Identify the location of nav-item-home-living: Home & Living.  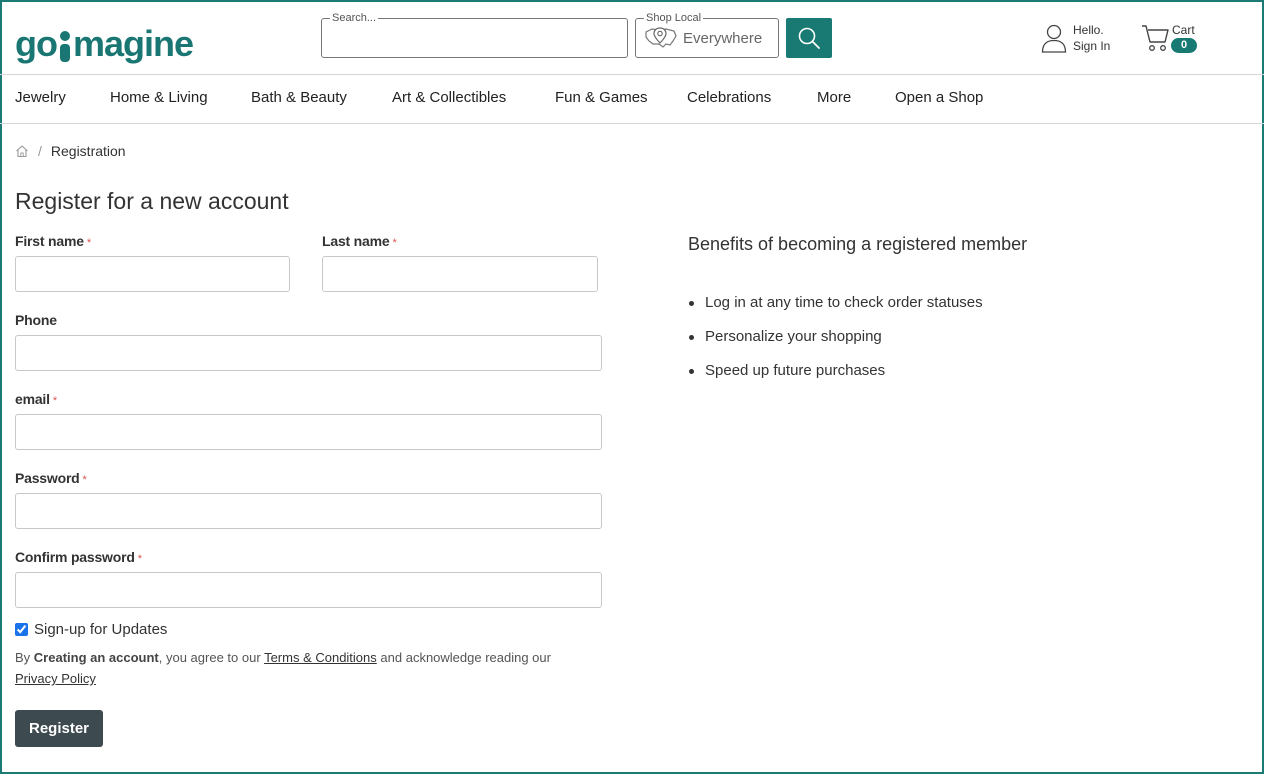
(159, 97).